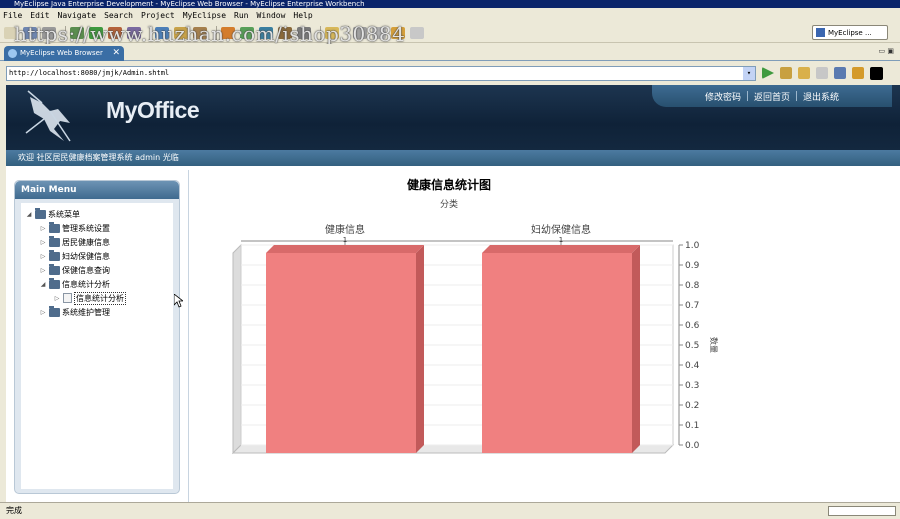 The image size is (900, 519). Describe the element at coordinates (786, 73) in the screenshot. I see `tools-icon` at that location.